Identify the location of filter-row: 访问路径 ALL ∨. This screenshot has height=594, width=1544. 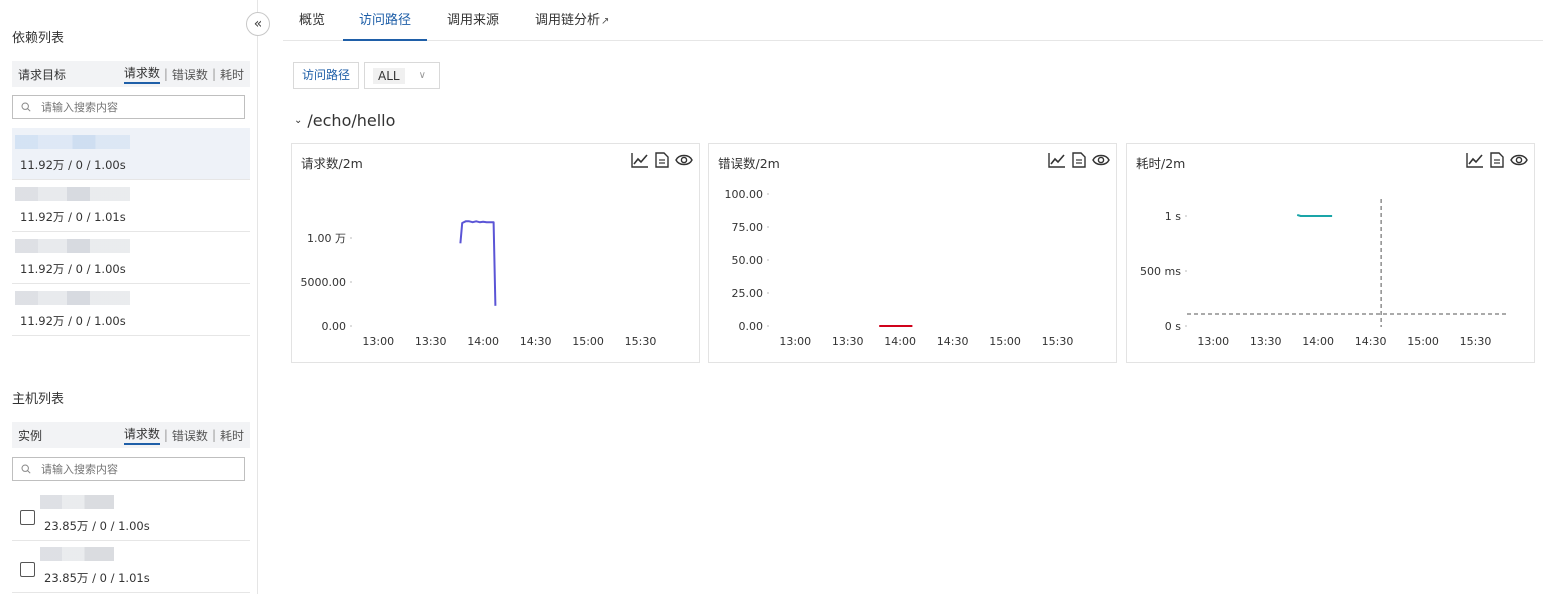
(367, 75).